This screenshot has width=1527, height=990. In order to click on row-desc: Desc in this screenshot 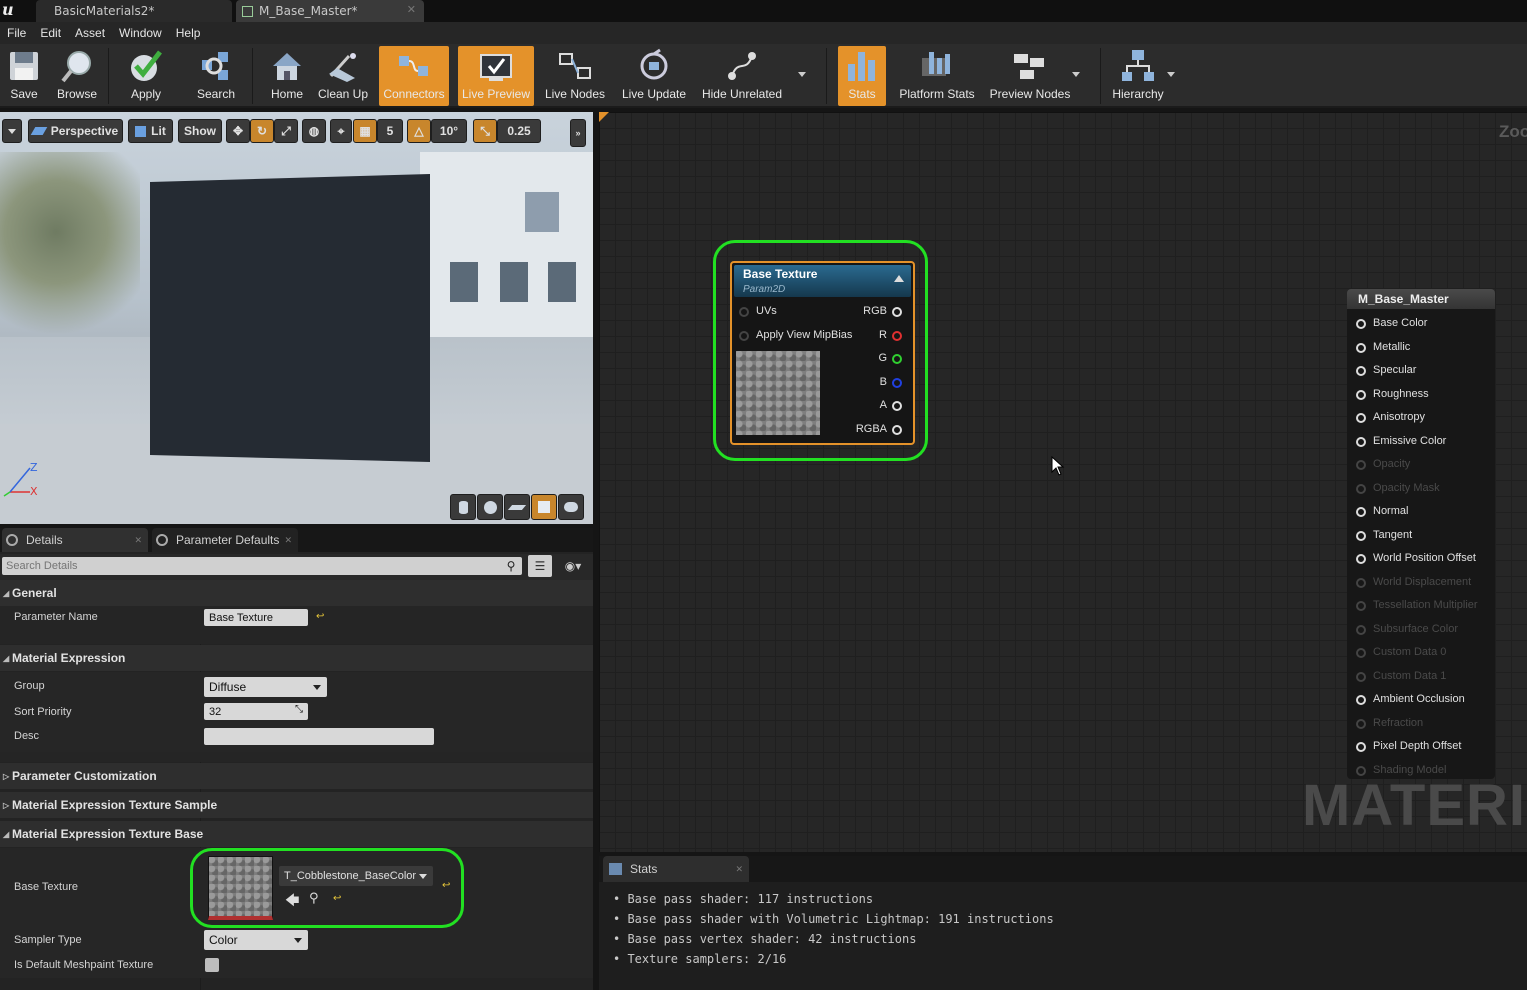, I will do `click(296, 738)`.